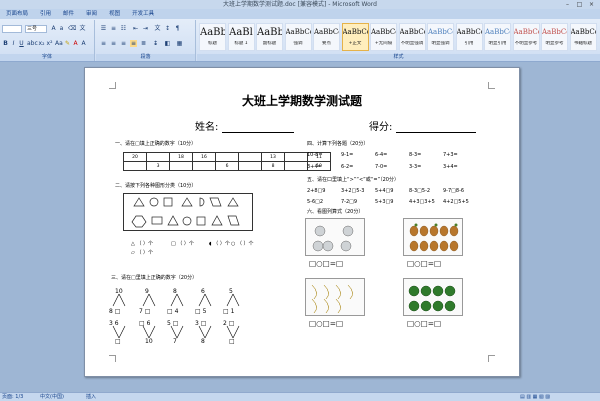 The height and width of the screenshot is (401, 600). I want to click on style-2: AaBbC 副标题, so click(269, 37).